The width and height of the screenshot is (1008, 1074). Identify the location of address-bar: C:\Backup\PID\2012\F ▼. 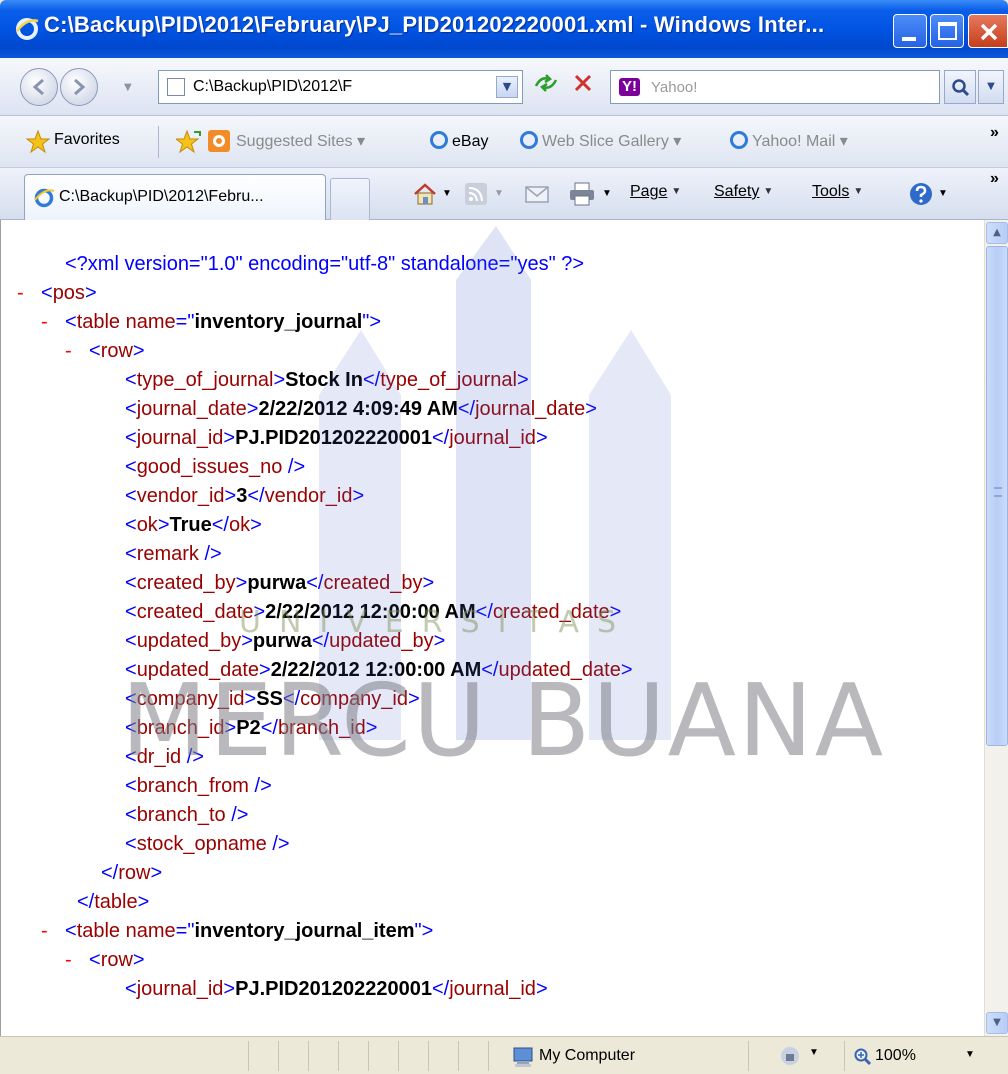
(340, 87).